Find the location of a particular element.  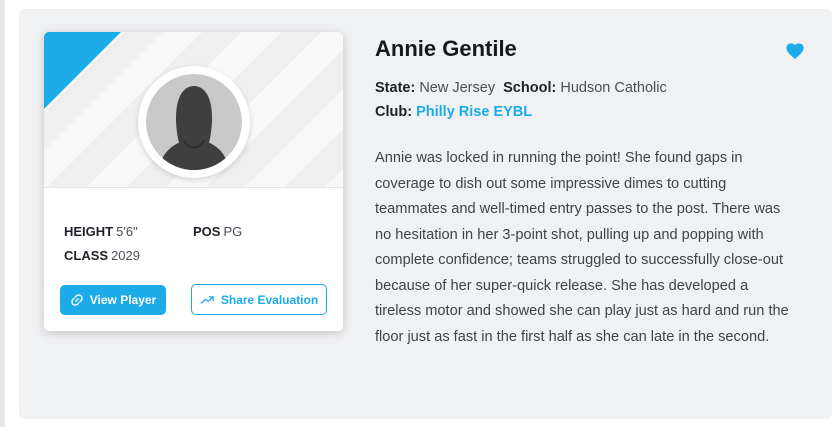

card-banner is located at coordinates (193, 110).